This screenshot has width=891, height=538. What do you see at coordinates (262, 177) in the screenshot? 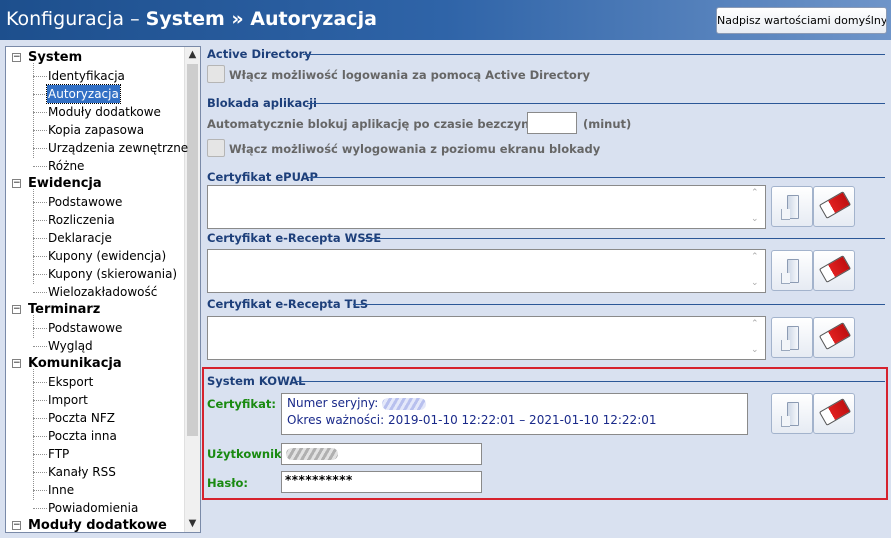
I see `section-title-epuap: Certyfikat ePUAP` at bounding box center [262, 177].